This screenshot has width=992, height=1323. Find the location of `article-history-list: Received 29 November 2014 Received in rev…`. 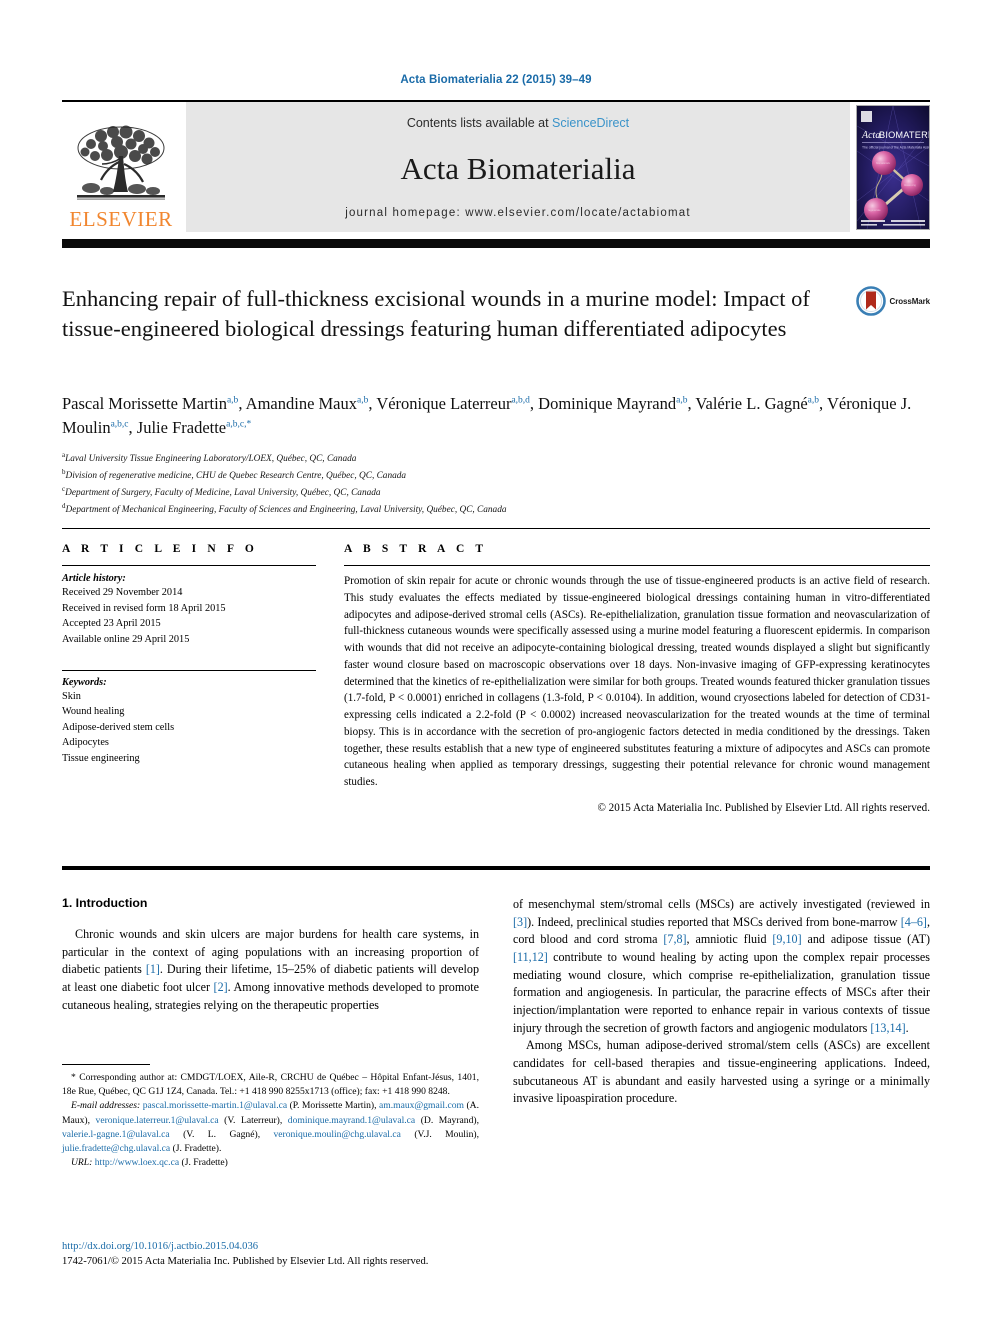

article-history-list: Received 29 November 2014 Received in rev… is located at coordinates (189, 616).